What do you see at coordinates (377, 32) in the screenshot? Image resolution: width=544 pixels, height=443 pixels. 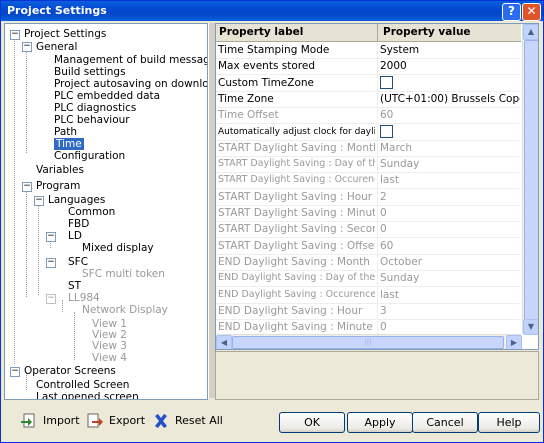 I see `column-divider` at bounding box center [377, 32].